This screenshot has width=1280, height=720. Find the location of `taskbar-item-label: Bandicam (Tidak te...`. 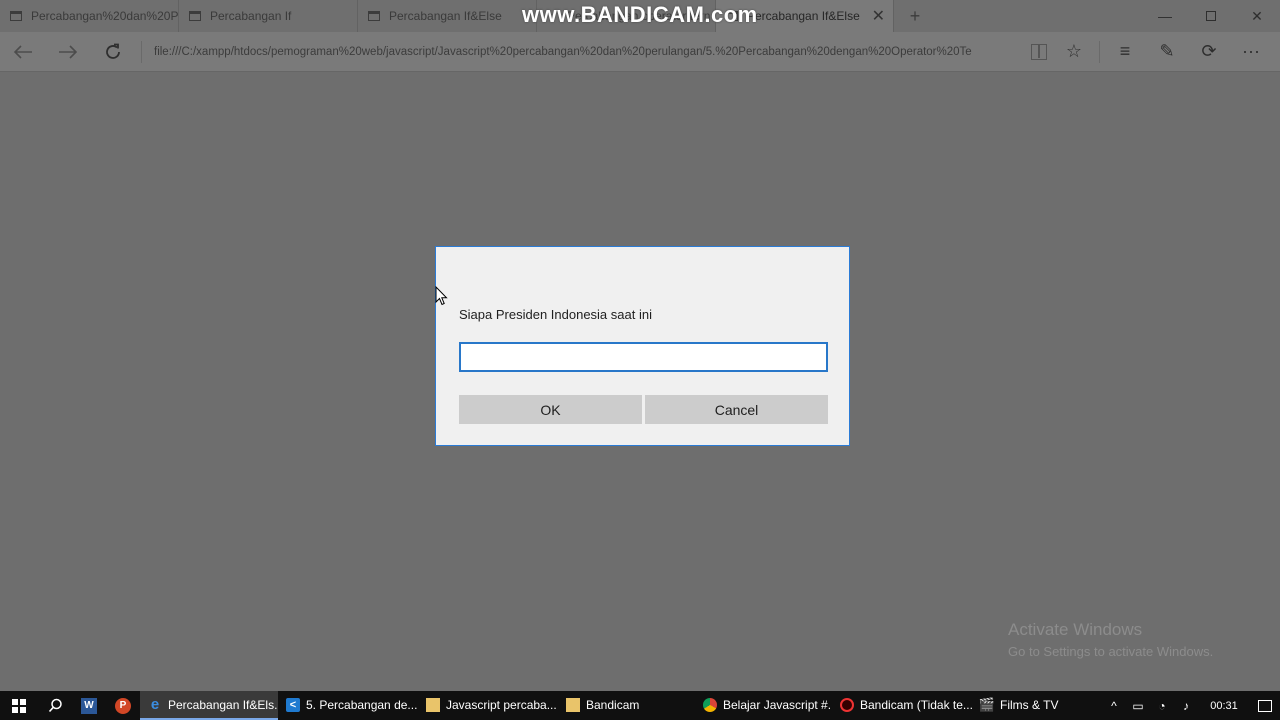

taskbar-item-label: Bandicam (Tidak te... is located at coordinates (916, 704).